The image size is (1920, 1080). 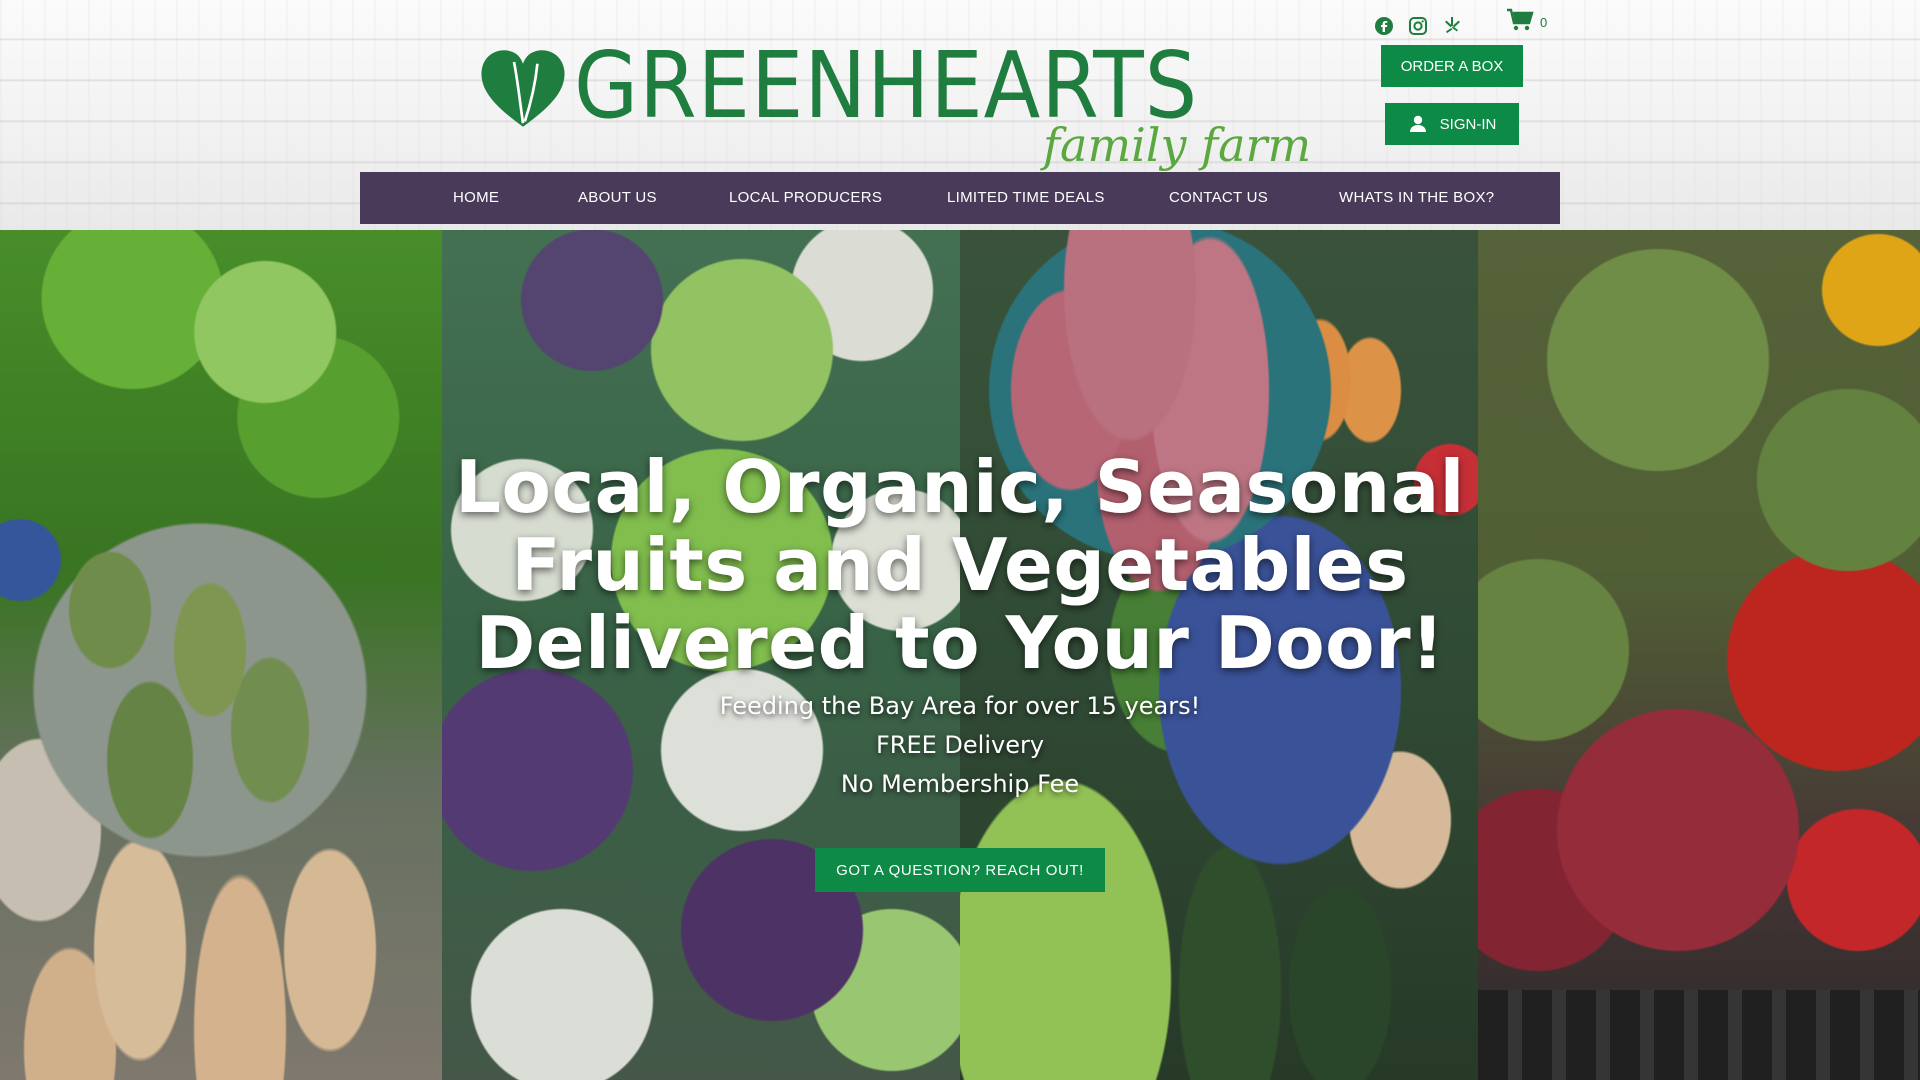 I want to click on site-logo: GREENHEARTS family farm, so click(x=894, y=106).